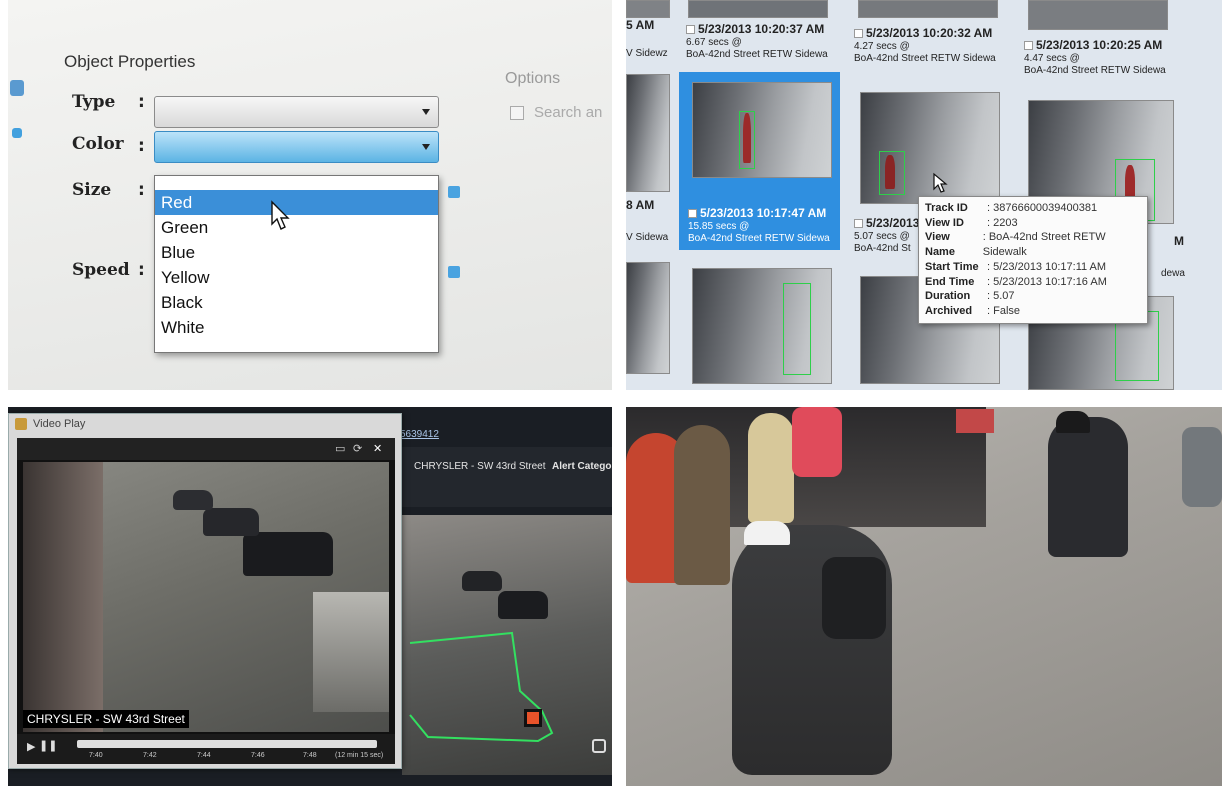 This screenshot has height=786, width=1225. Describe the element at coordinates (310, 755) in the screenshot. I see `timeline-tick: 7:48` at that location.